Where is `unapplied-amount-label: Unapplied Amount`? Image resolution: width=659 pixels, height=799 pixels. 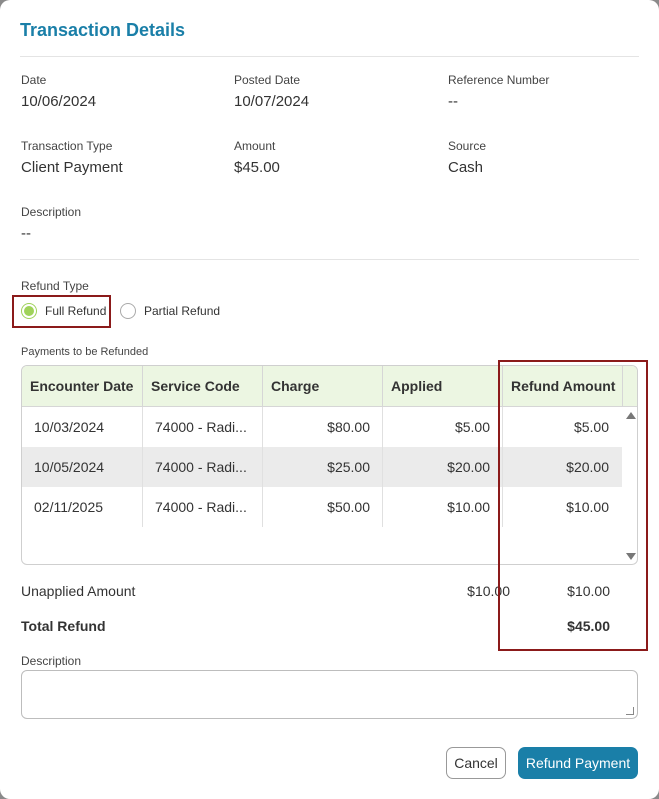
unapplied-amount-label: Unapplied Amount is located at coordinates (78, 591).